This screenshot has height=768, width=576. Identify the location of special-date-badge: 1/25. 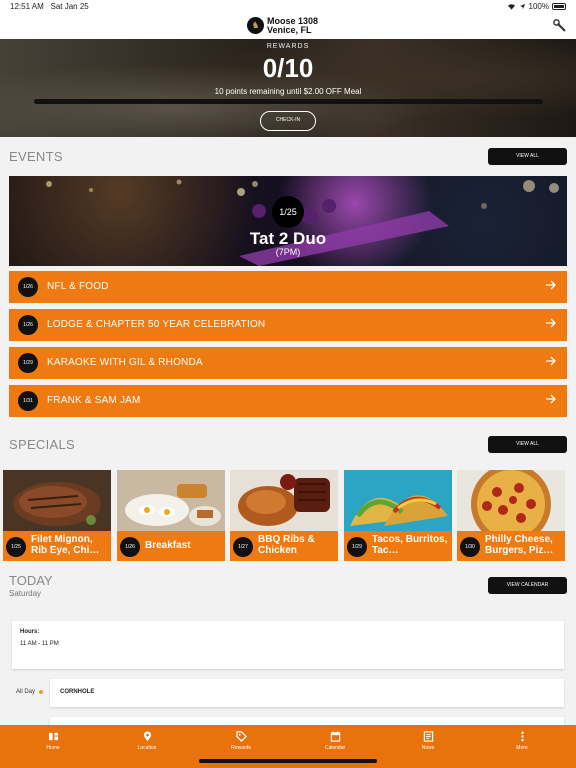
(16, 547).